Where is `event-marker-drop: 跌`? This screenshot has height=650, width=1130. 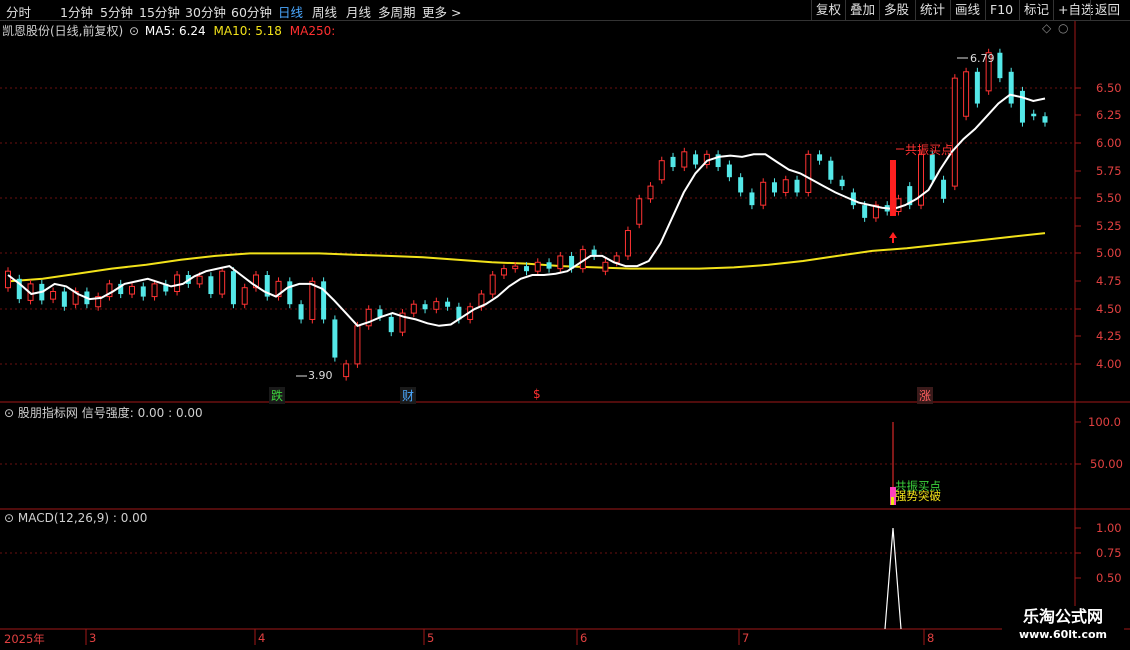
event-marker-drop: 跌 is located at coordinates (277, 395).